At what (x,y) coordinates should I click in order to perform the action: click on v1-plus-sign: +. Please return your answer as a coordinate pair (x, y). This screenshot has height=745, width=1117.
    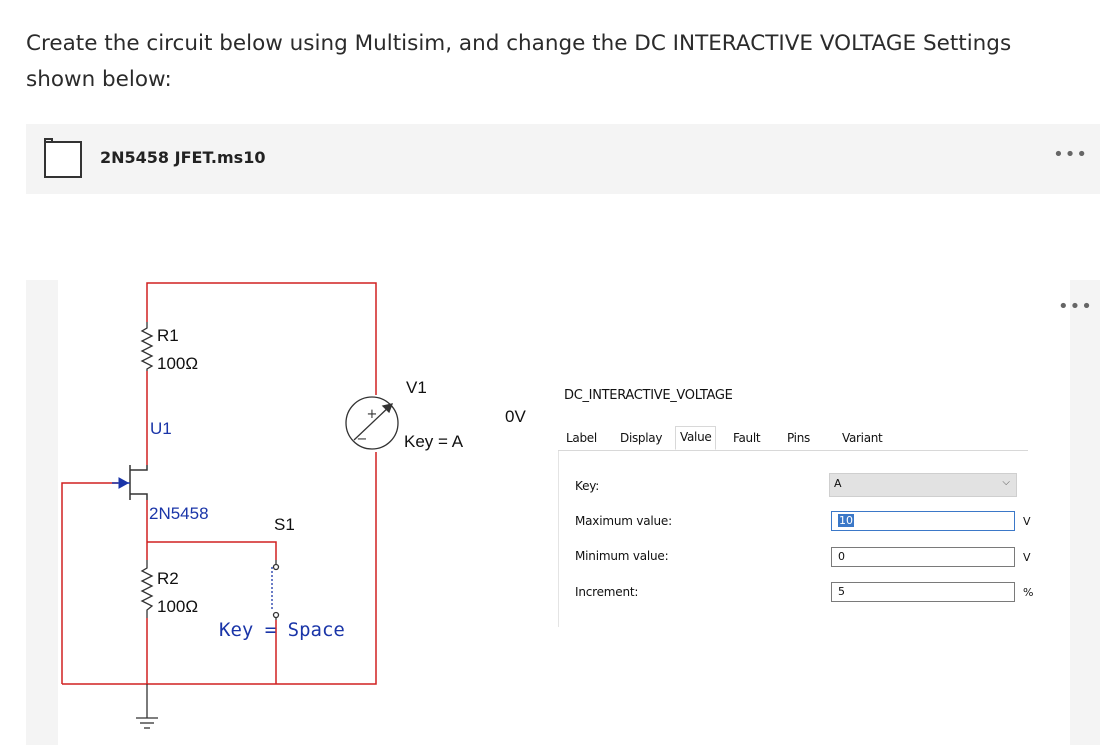
    Looking at the image, I should click on (372, 414).